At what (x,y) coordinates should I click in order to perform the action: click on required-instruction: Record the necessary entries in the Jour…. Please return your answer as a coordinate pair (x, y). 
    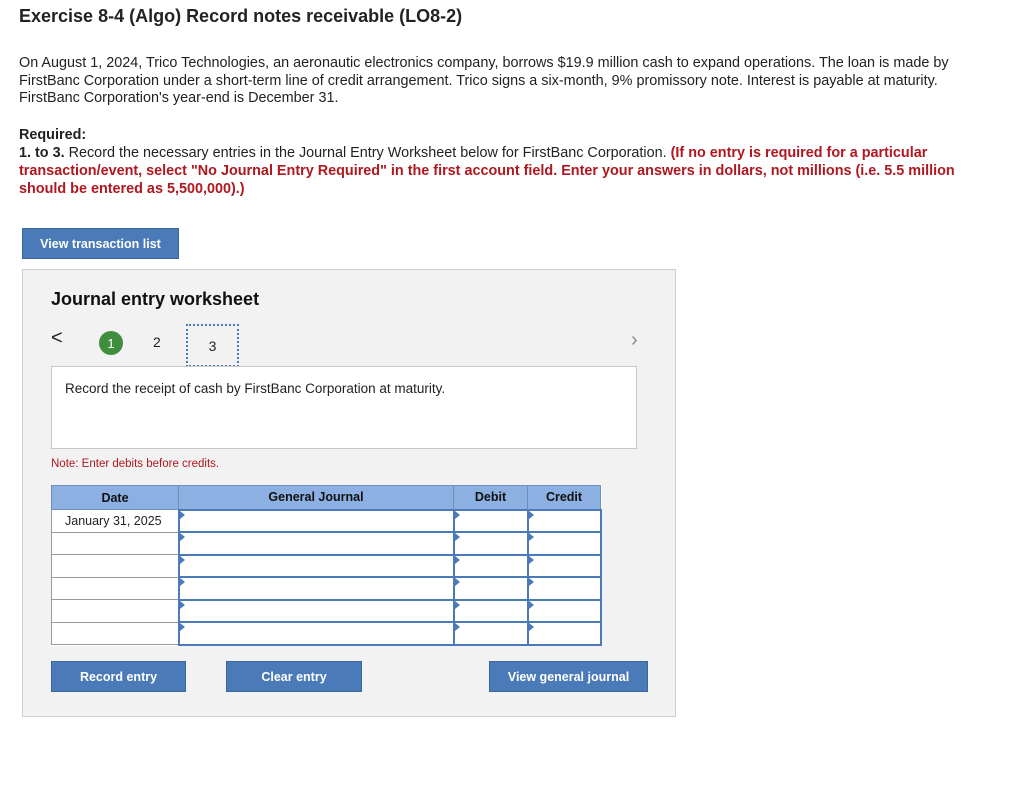
    Looking at the image, I should click on (367, 153).